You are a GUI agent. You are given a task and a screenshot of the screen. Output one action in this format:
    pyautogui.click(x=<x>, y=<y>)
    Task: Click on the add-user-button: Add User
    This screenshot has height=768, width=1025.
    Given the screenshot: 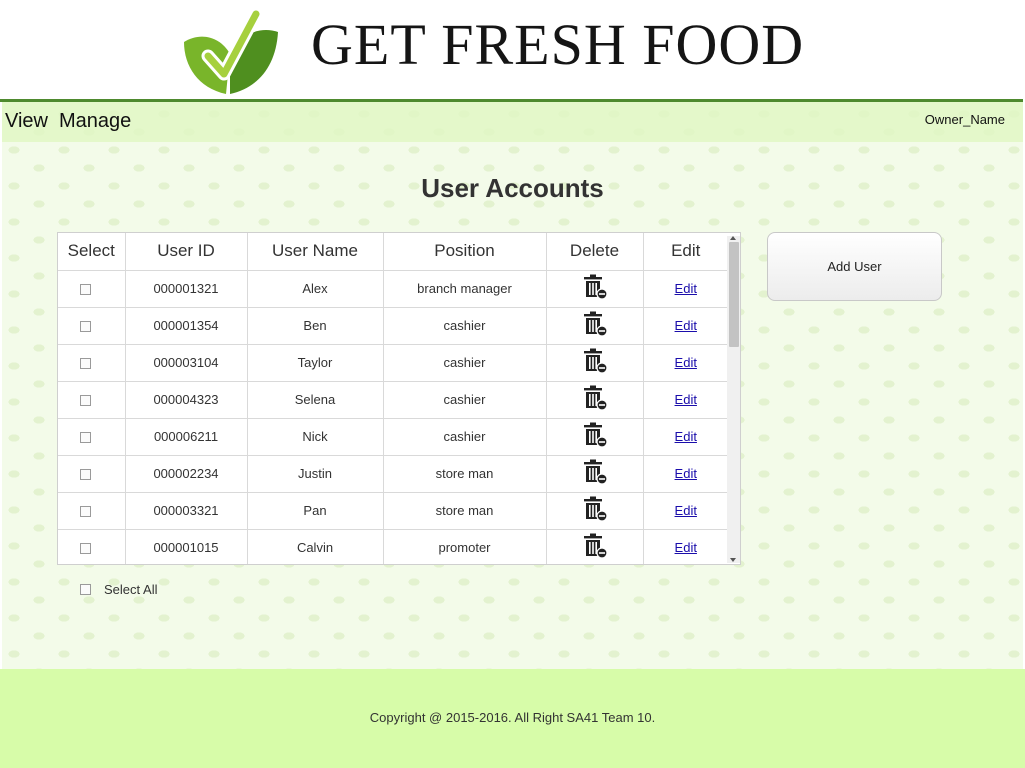 What is the action you would take?
    pyautogui.click(x=854, y=266)
    